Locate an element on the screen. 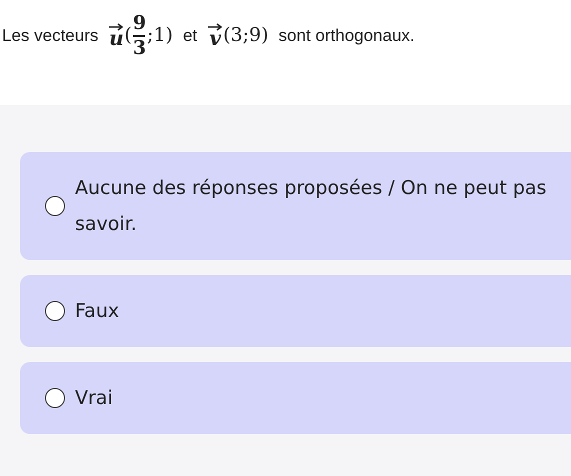 Image resolution: width=571 pixels, height=476 pixels. answer-option: Vrai is located at coordinates (295, 398).